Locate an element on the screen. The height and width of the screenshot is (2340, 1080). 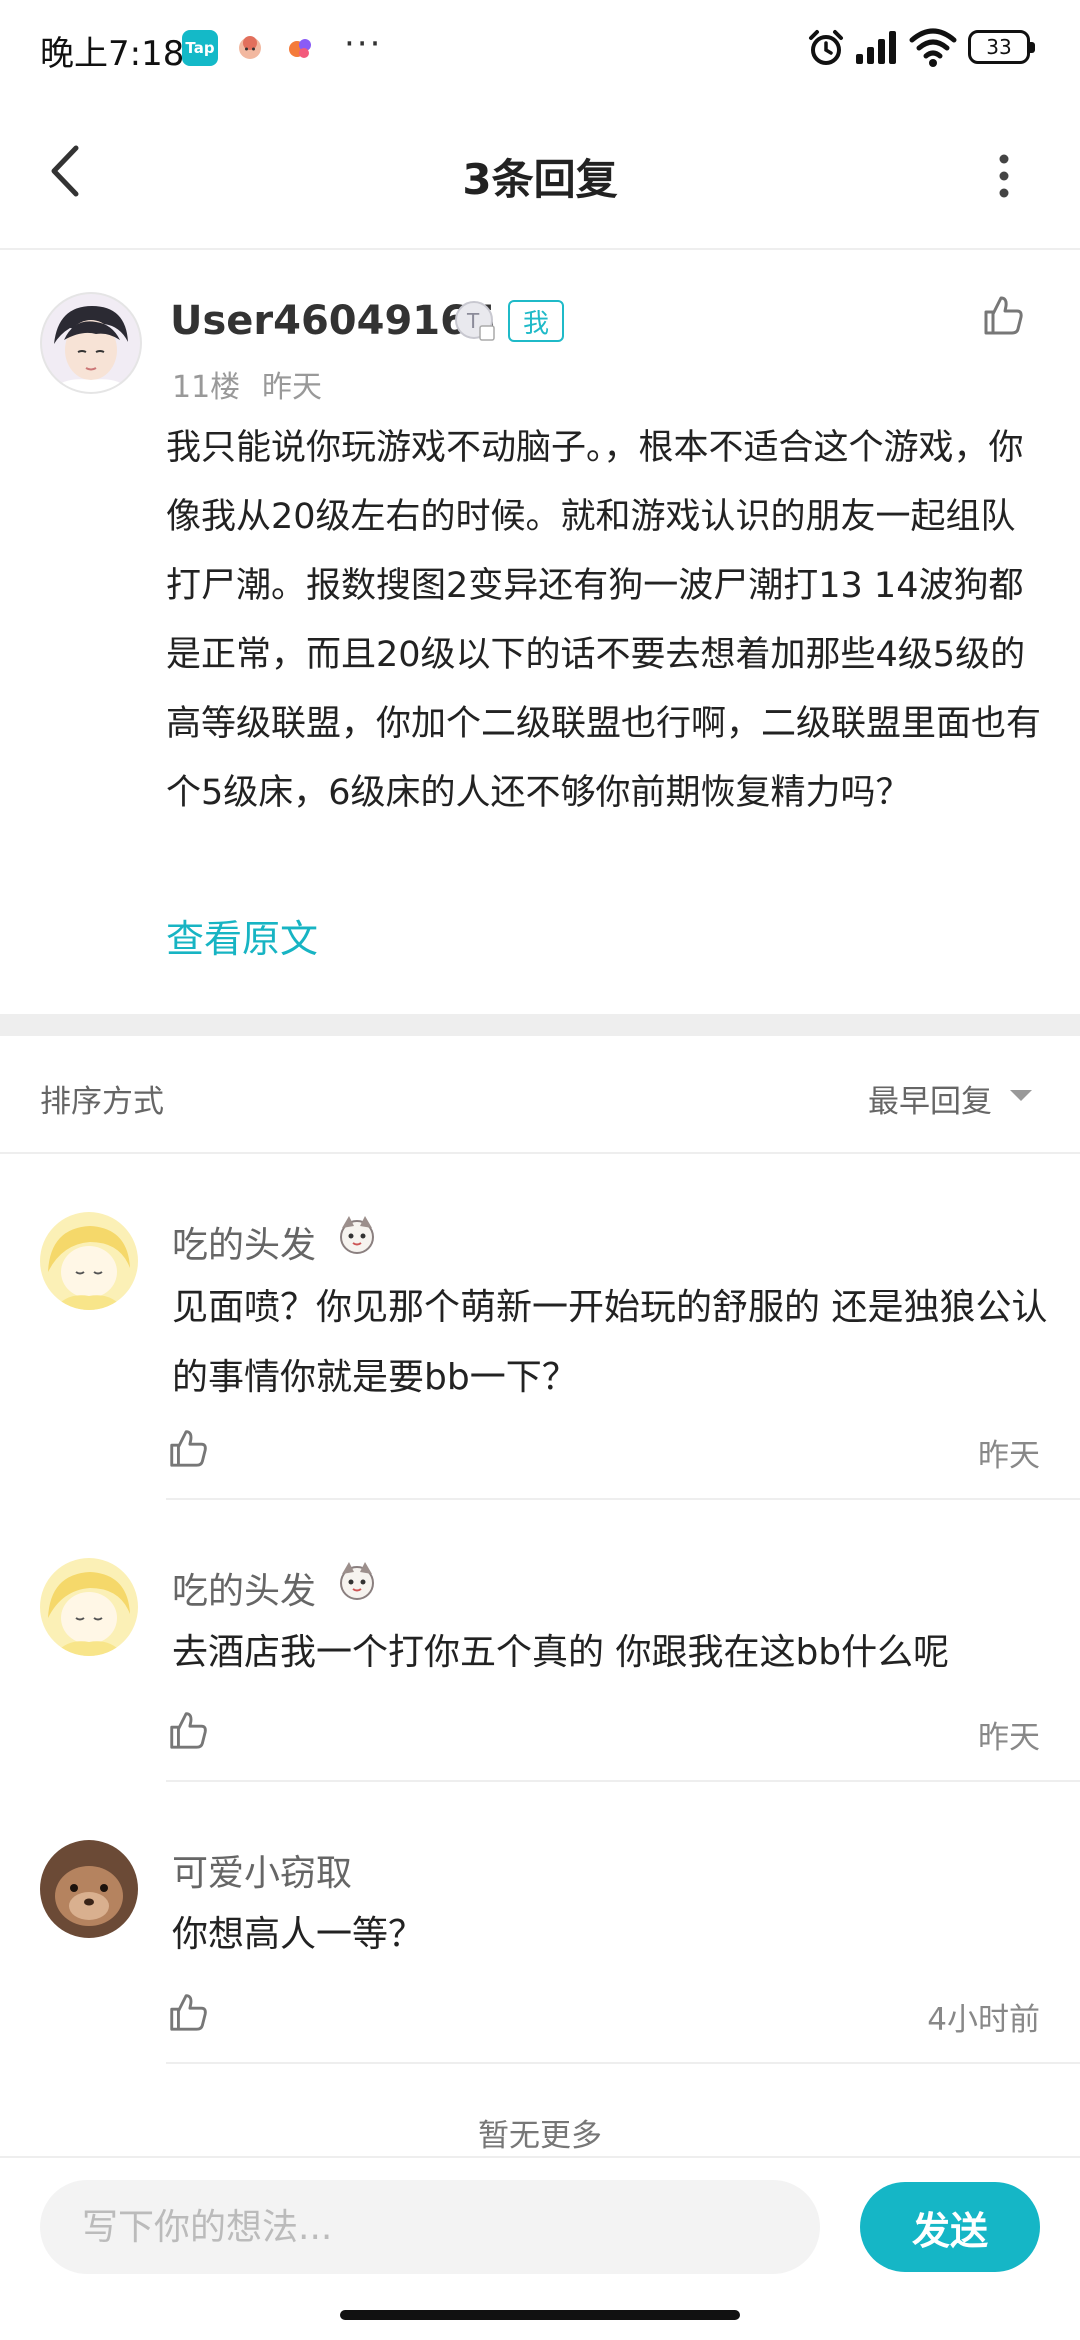
reply-author-name: 可爱小窃取 is located at coordinates (262, 1870).